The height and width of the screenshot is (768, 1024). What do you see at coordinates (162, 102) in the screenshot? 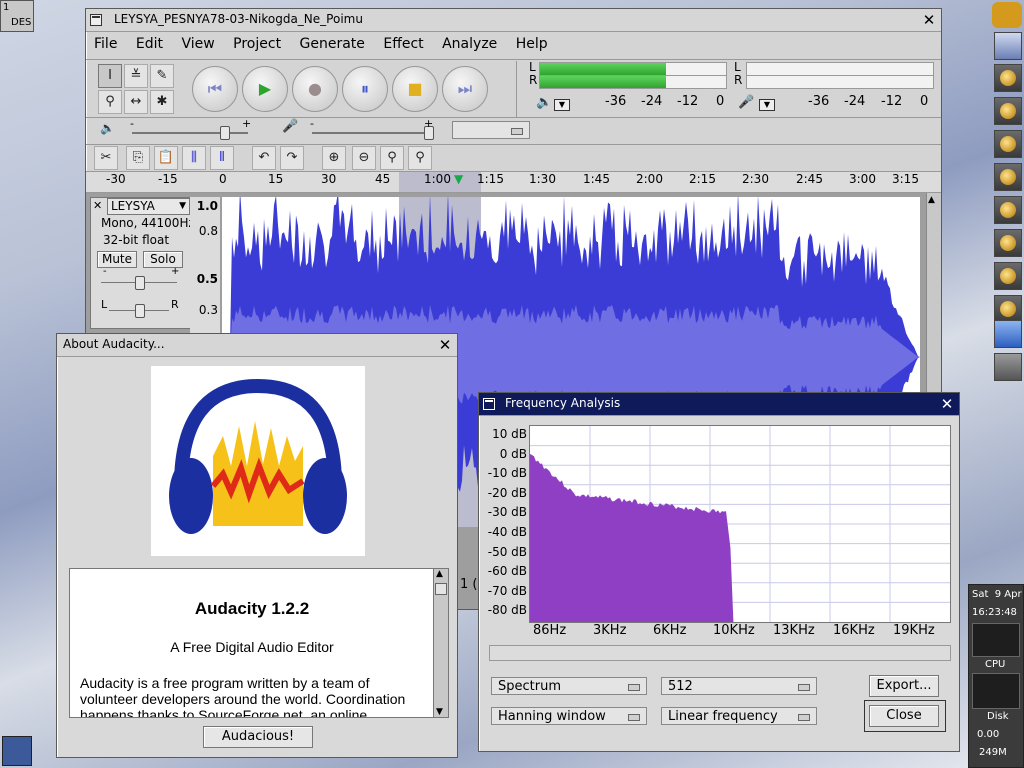
I see `multi-tool-icon: ✱` at bounding box center [162, 102].